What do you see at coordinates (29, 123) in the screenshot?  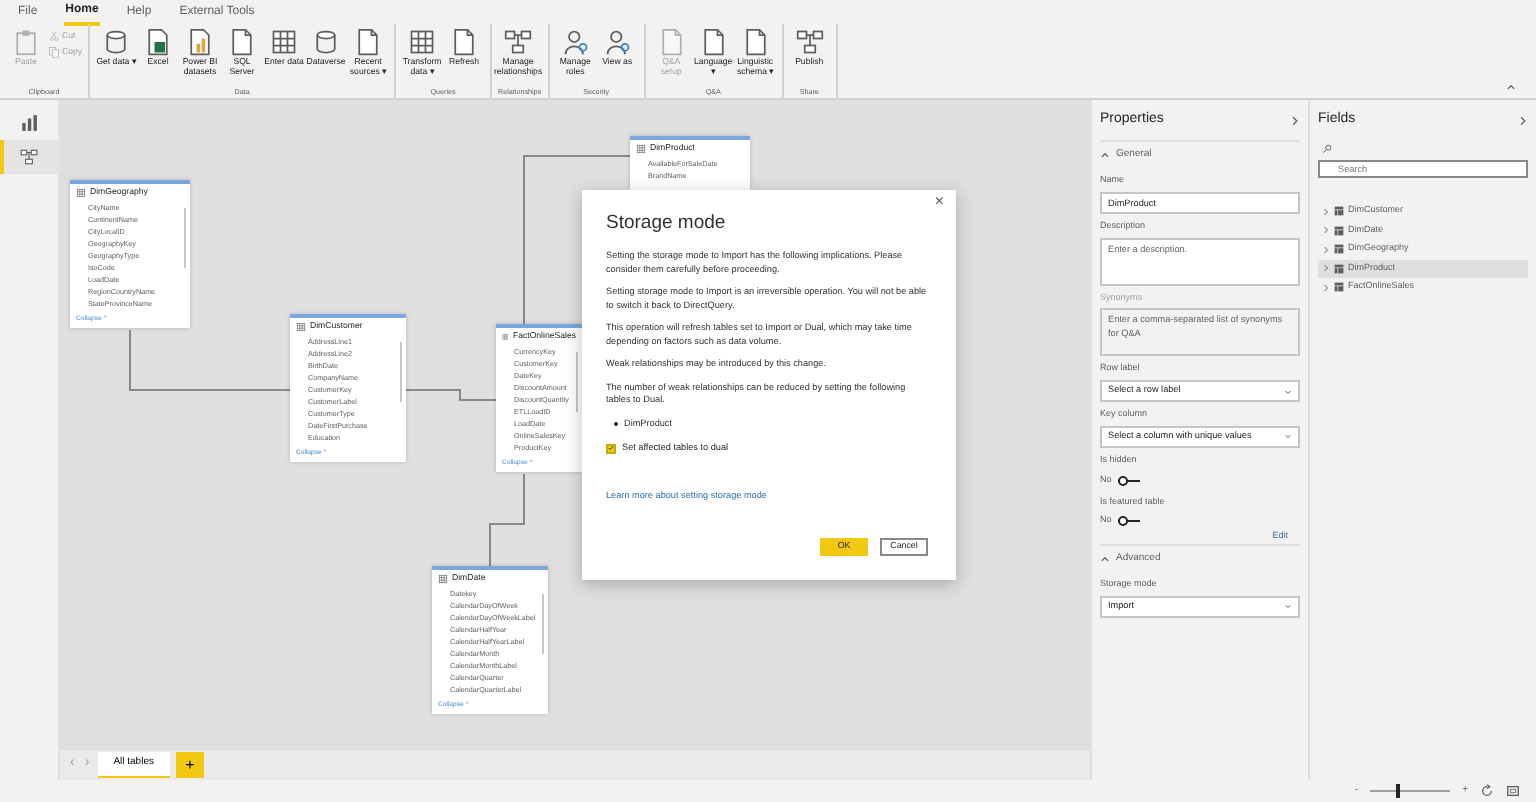 I see `bar-chart-icon` at bounding box center [29, 123].